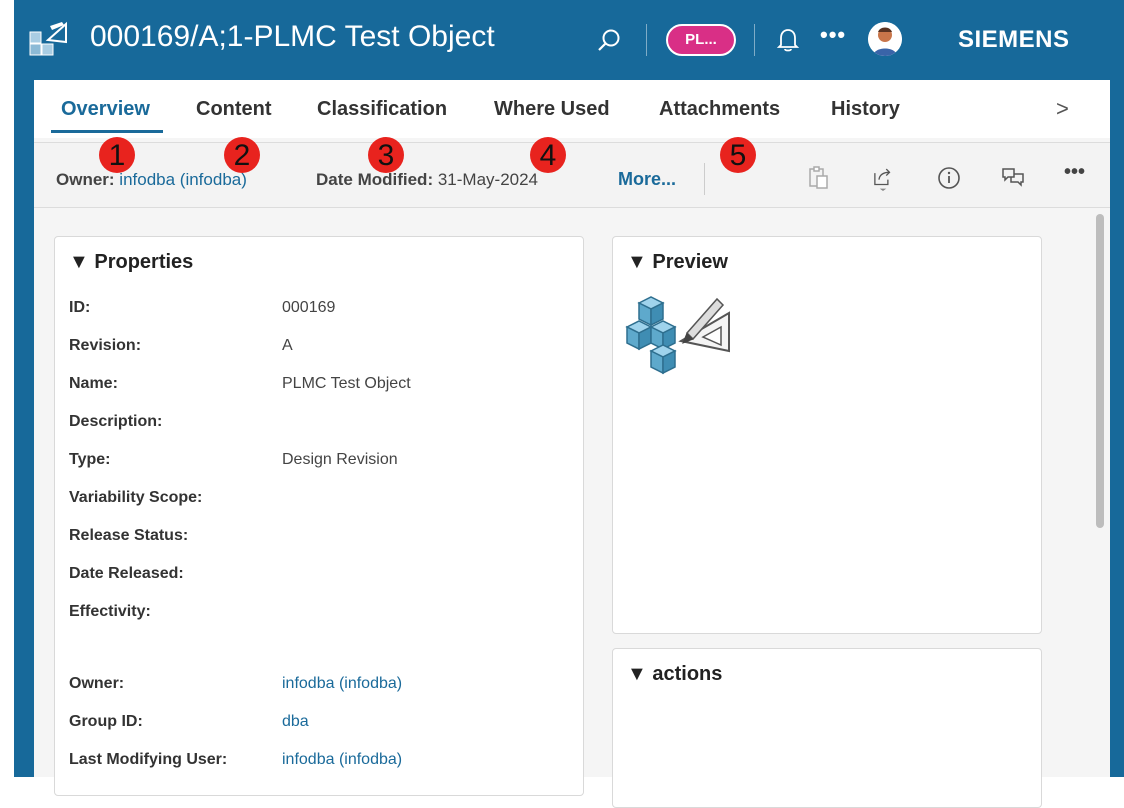 This screenshot has width=1124, height=808. What do you see at coordinates (340, 459) in the screenshot?
I see `prop-value-type: Design Revision` at bounding box center [340, 459].